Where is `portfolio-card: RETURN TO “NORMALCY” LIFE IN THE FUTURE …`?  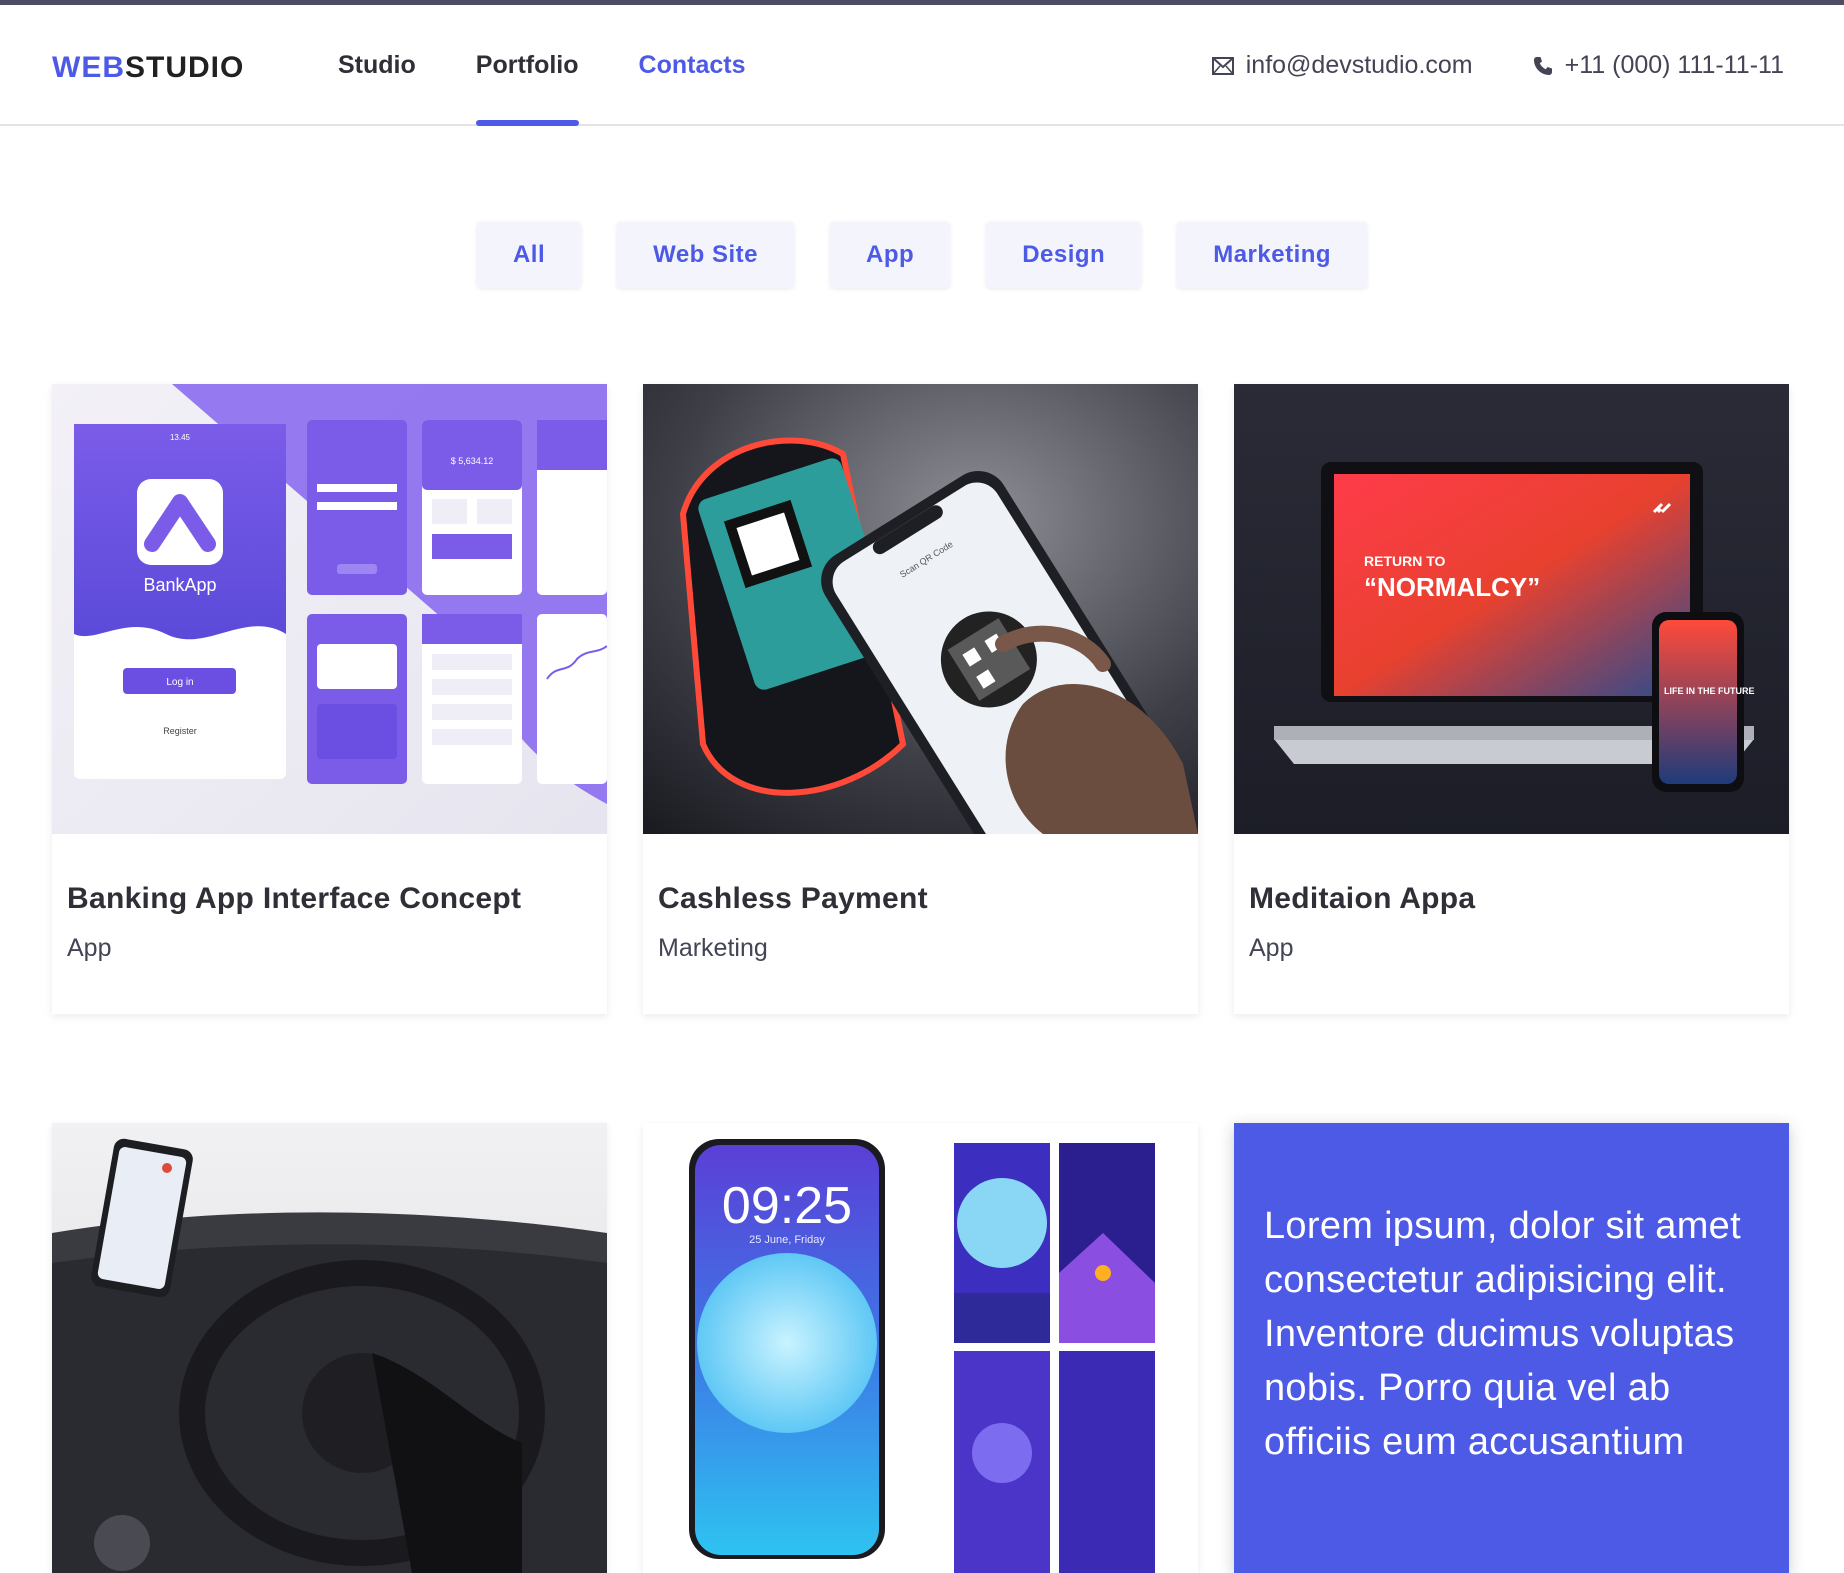
portfolio-card: RETURN TO “NORMALCY” LIFE IN THE FUTURE … is located at coordinates (1511, 699).